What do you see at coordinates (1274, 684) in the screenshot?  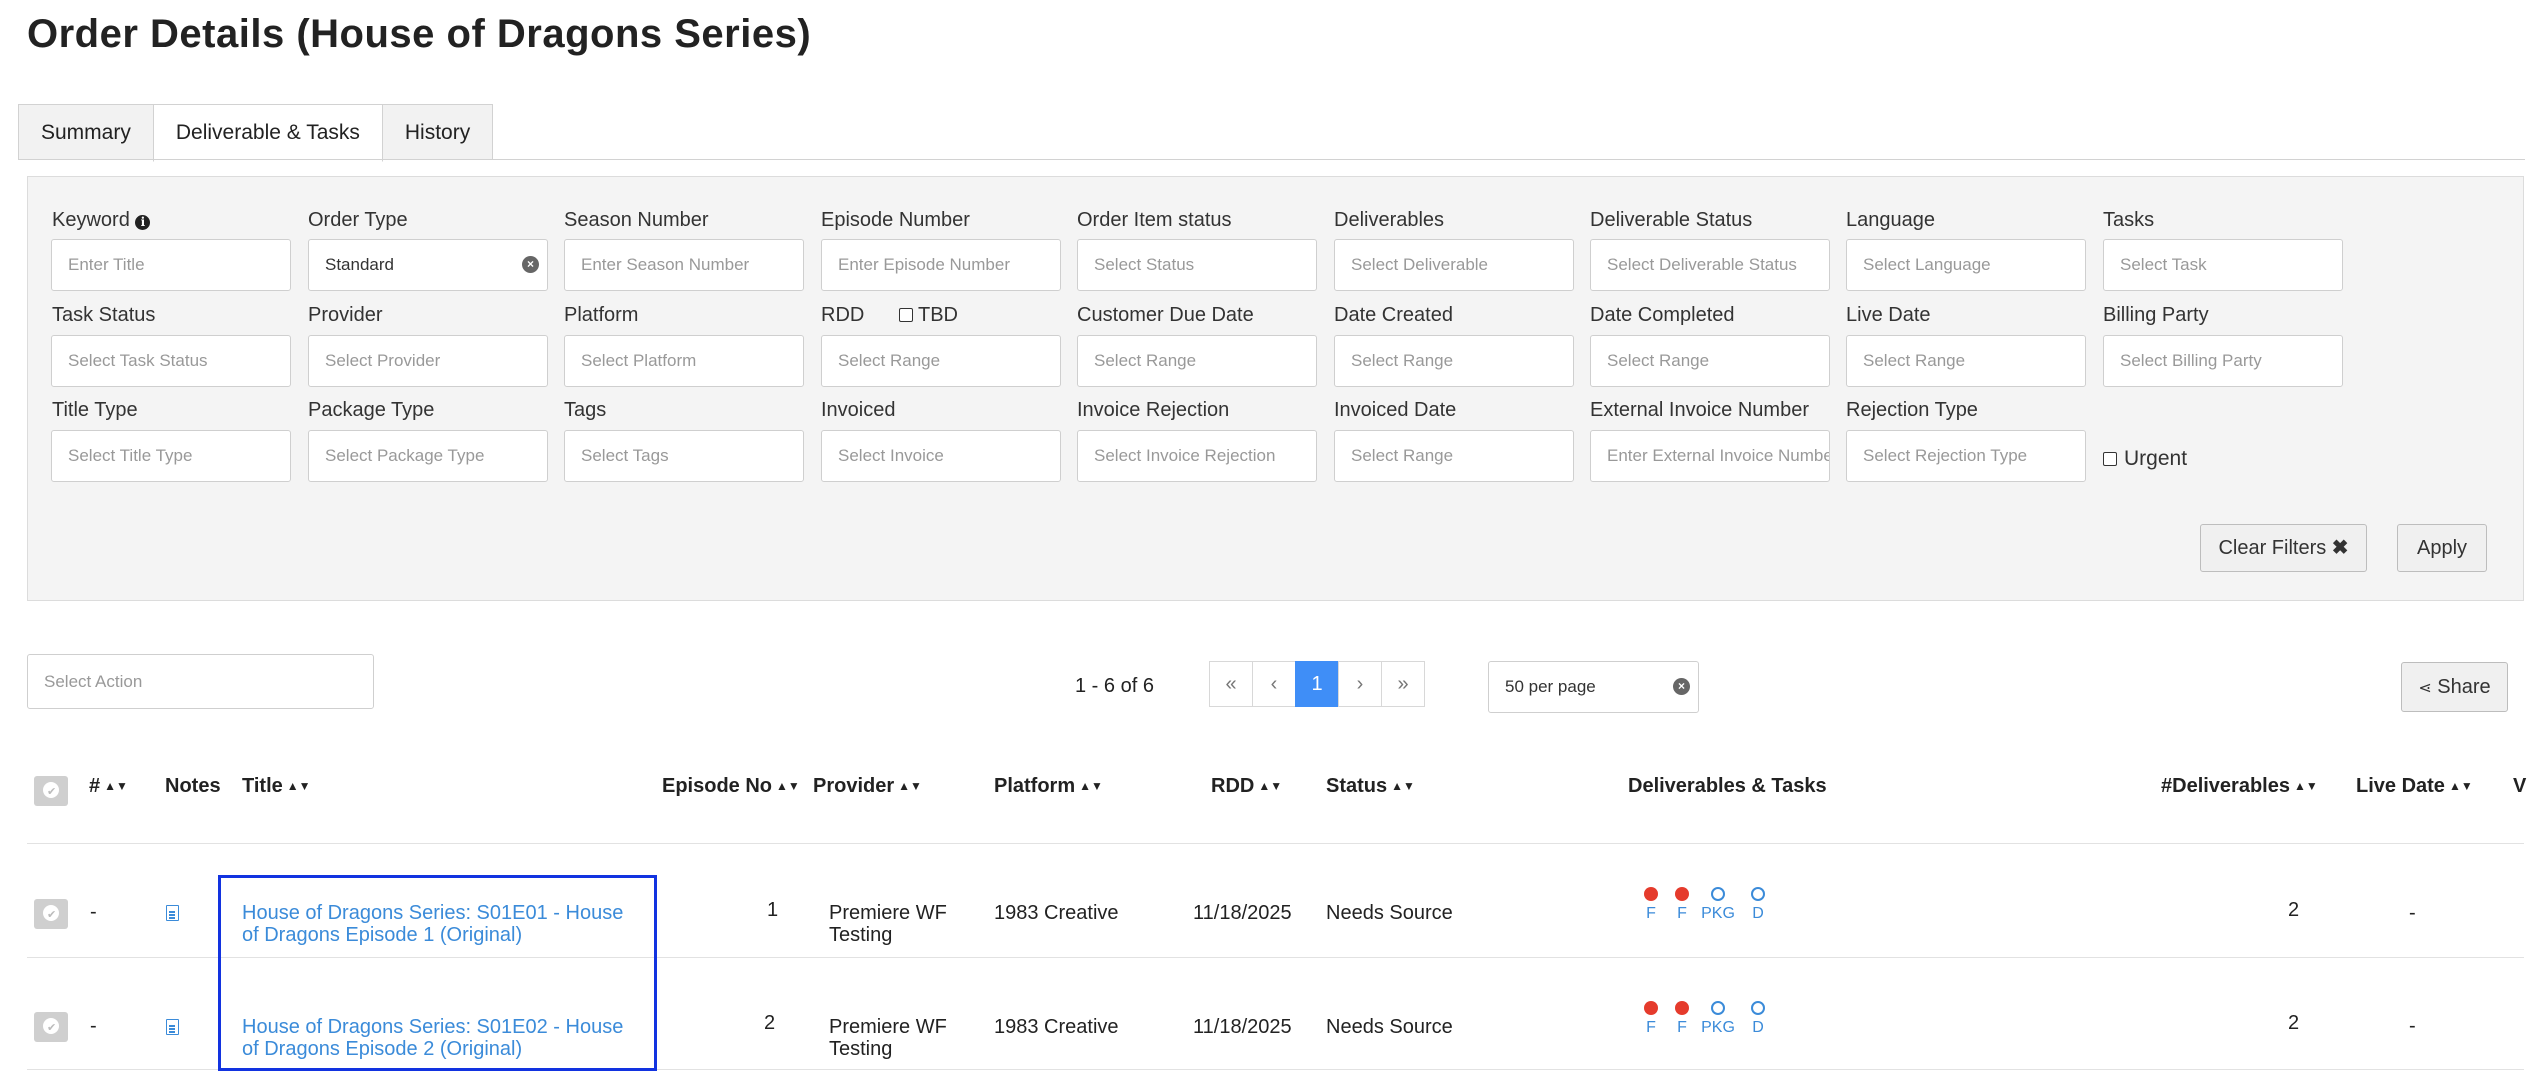 I see `prev-page-button: ‹` at bounding box center [1274, 684].